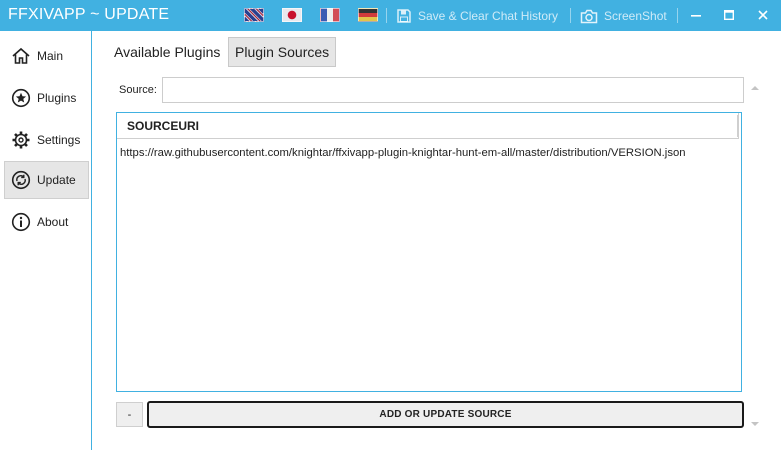 This screenshot has height=450, width=781. I want to click on save-clear-chat-button: Save & Clear Chat History, so click(477, 16).